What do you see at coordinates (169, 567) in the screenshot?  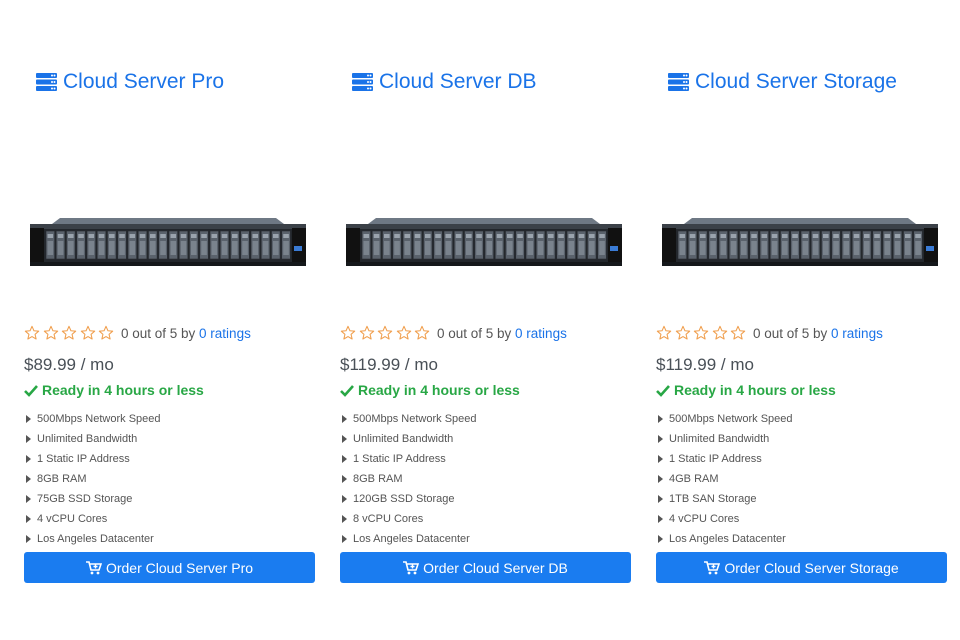 I see `order-button: Order Cloud Server Pro` at bounding box center [169, 567].